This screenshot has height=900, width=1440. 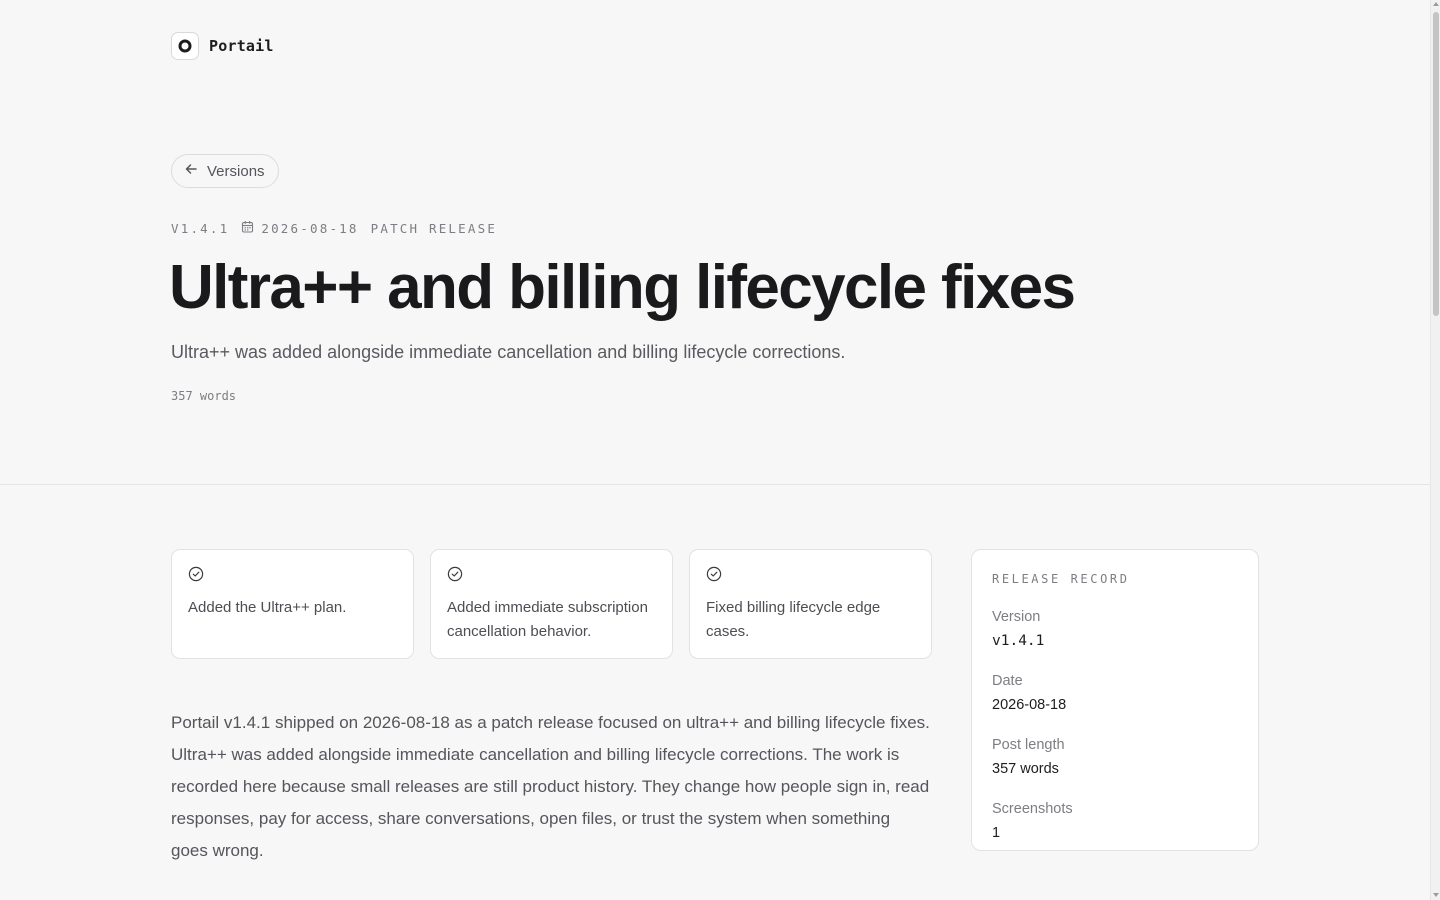 What do you see at coordinates (1435, 450) in the screenshot?
I see `vertical-scrollbar` at bounding box center [1435, 450].